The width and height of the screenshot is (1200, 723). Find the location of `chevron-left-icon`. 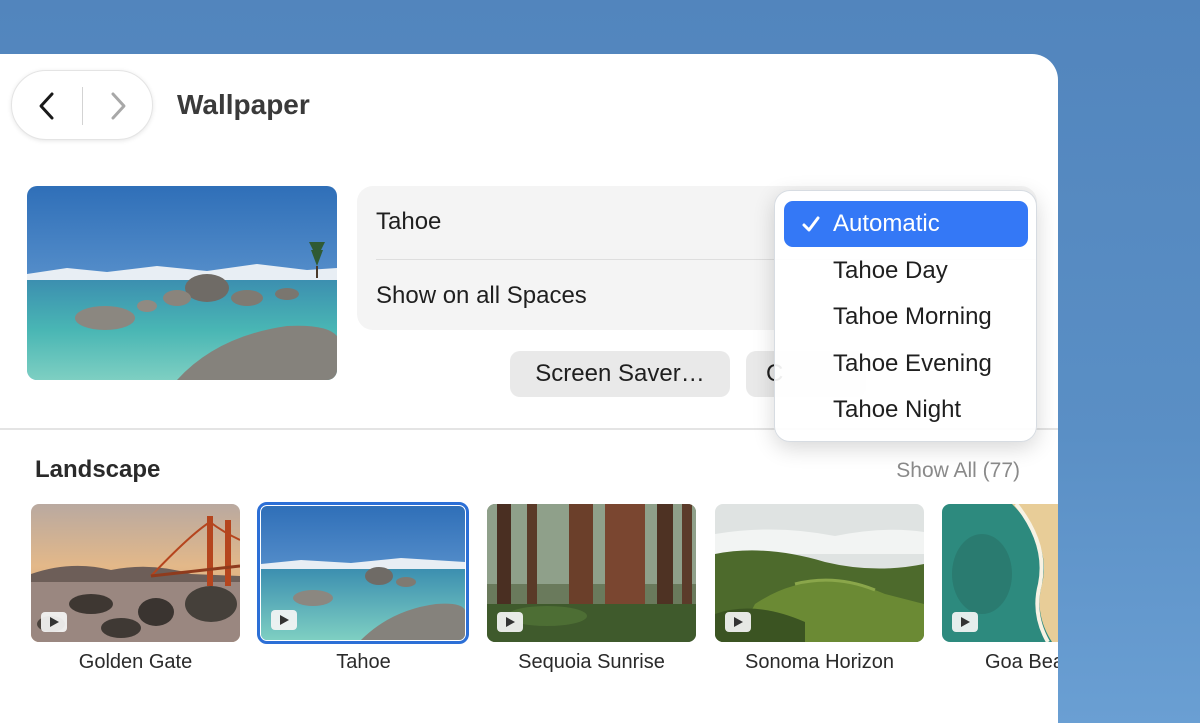

chevron-left-icon is located at coordinates (46, 106).